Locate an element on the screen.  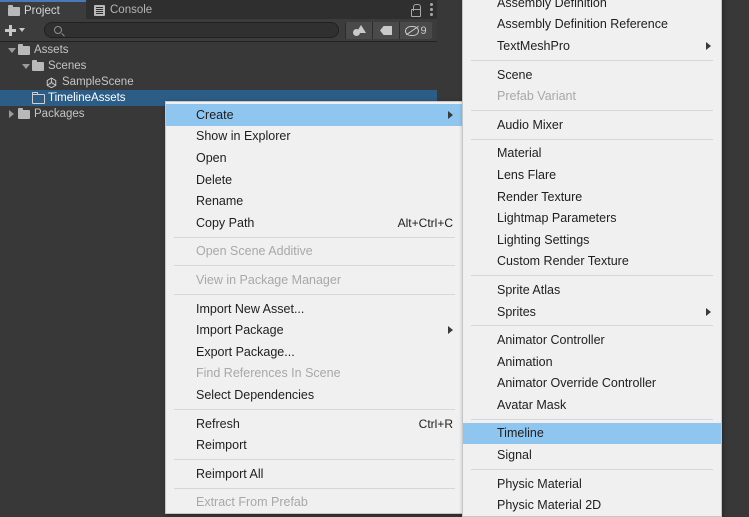
hidden-packages-button: 9 is located at coordinates (416, 30).